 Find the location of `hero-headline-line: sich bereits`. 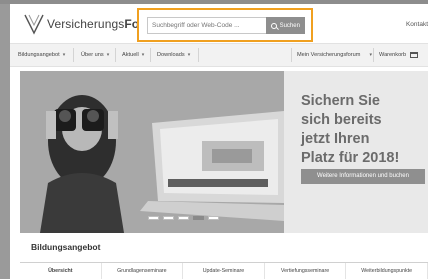

hero-headline-line: sich bereits is located at coordinates (341, 120).